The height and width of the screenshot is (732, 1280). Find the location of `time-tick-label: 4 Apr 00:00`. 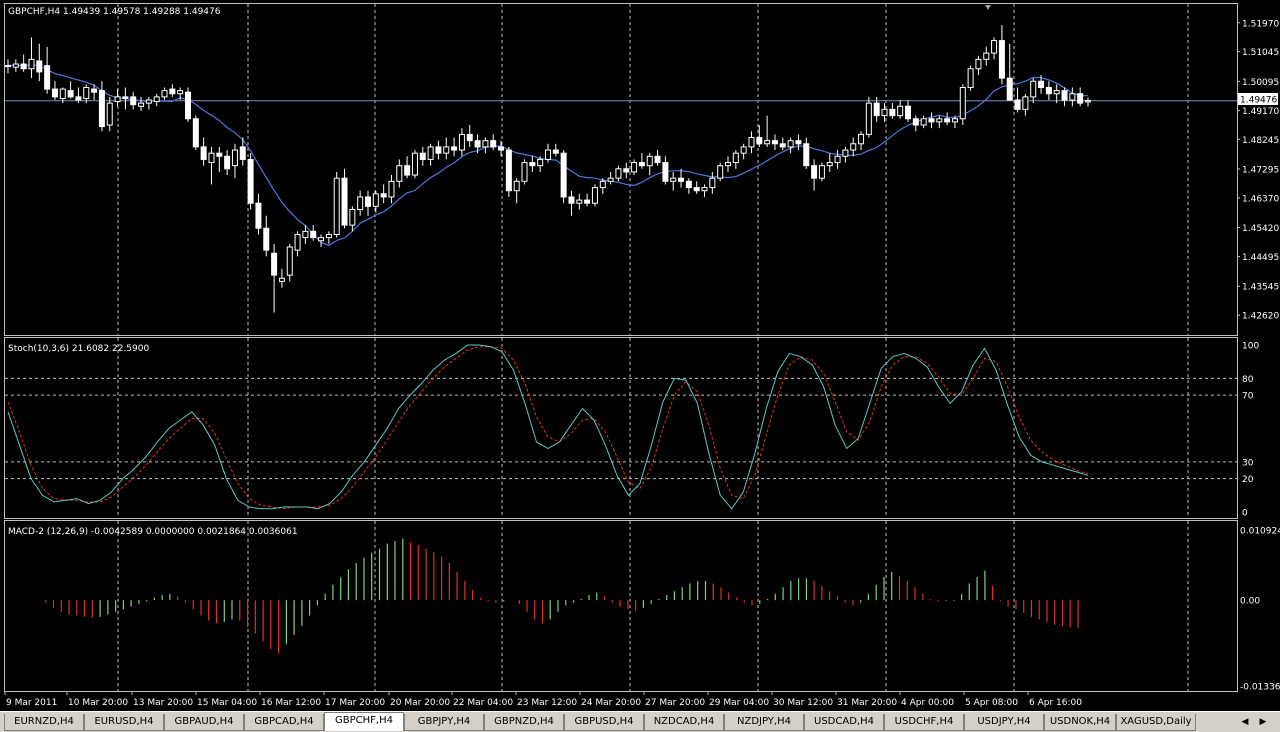

time-tick-label: 4 Apr 00:00 is located at coordinates (927, 703).